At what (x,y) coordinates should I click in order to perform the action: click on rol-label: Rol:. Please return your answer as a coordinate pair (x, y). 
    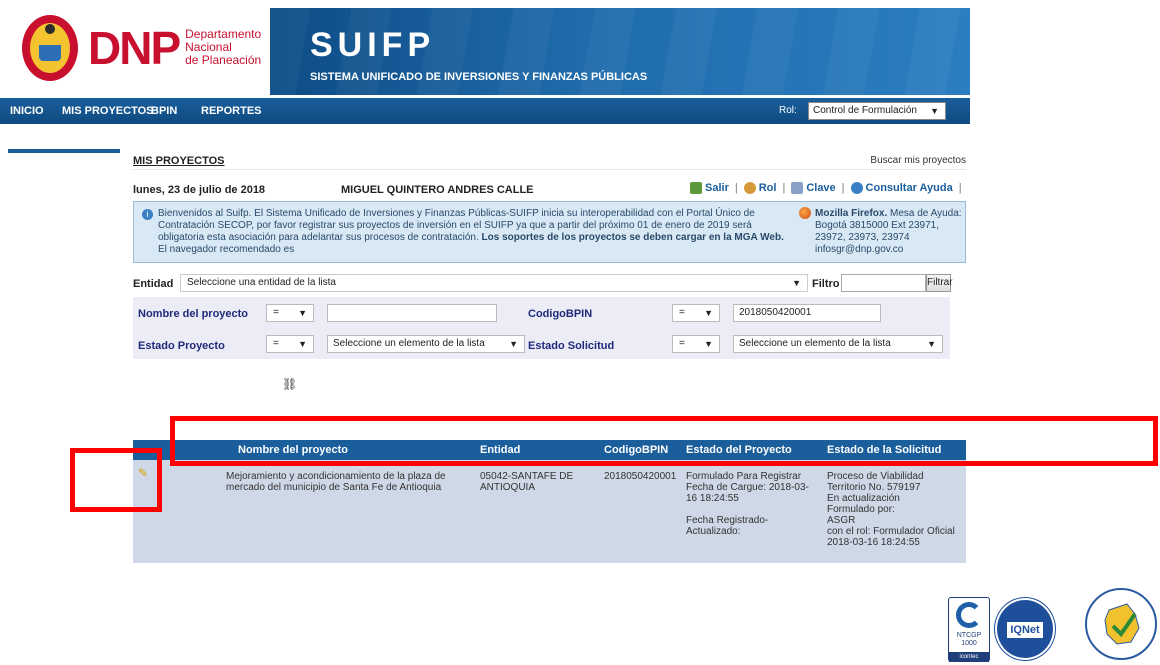
    Looking at the image, I should click on (788, 110).